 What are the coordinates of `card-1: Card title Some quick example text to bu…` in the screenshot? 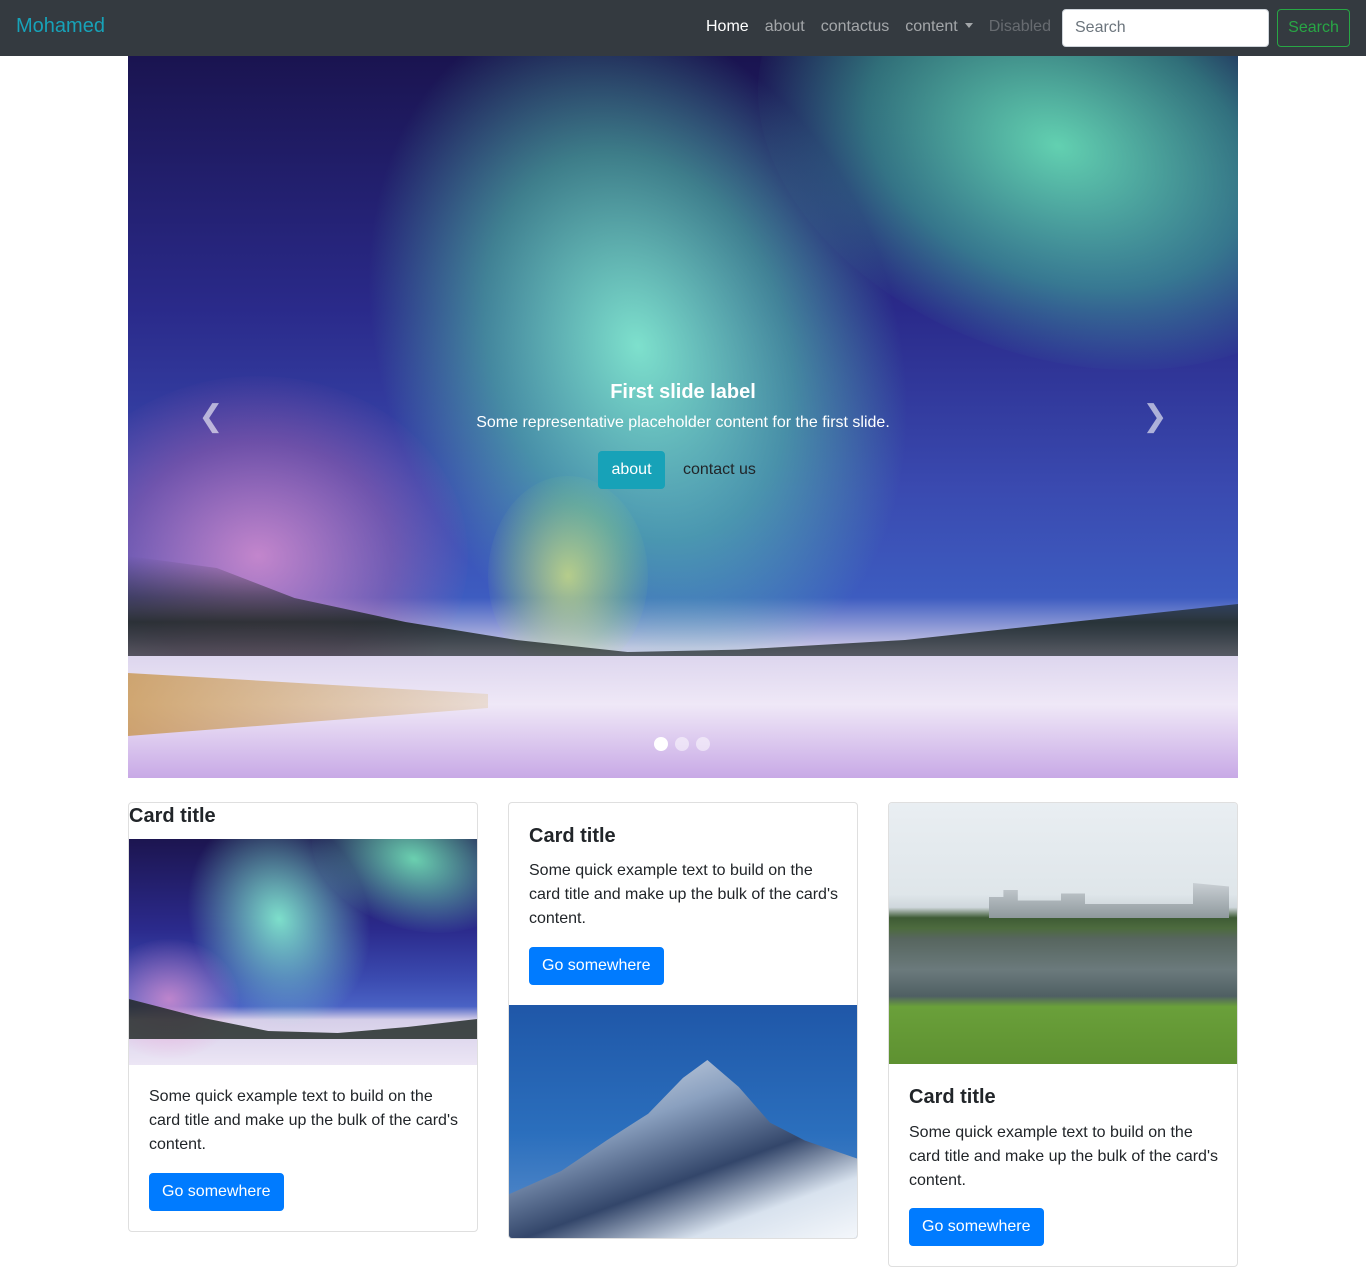 It's located at (303, 1017).